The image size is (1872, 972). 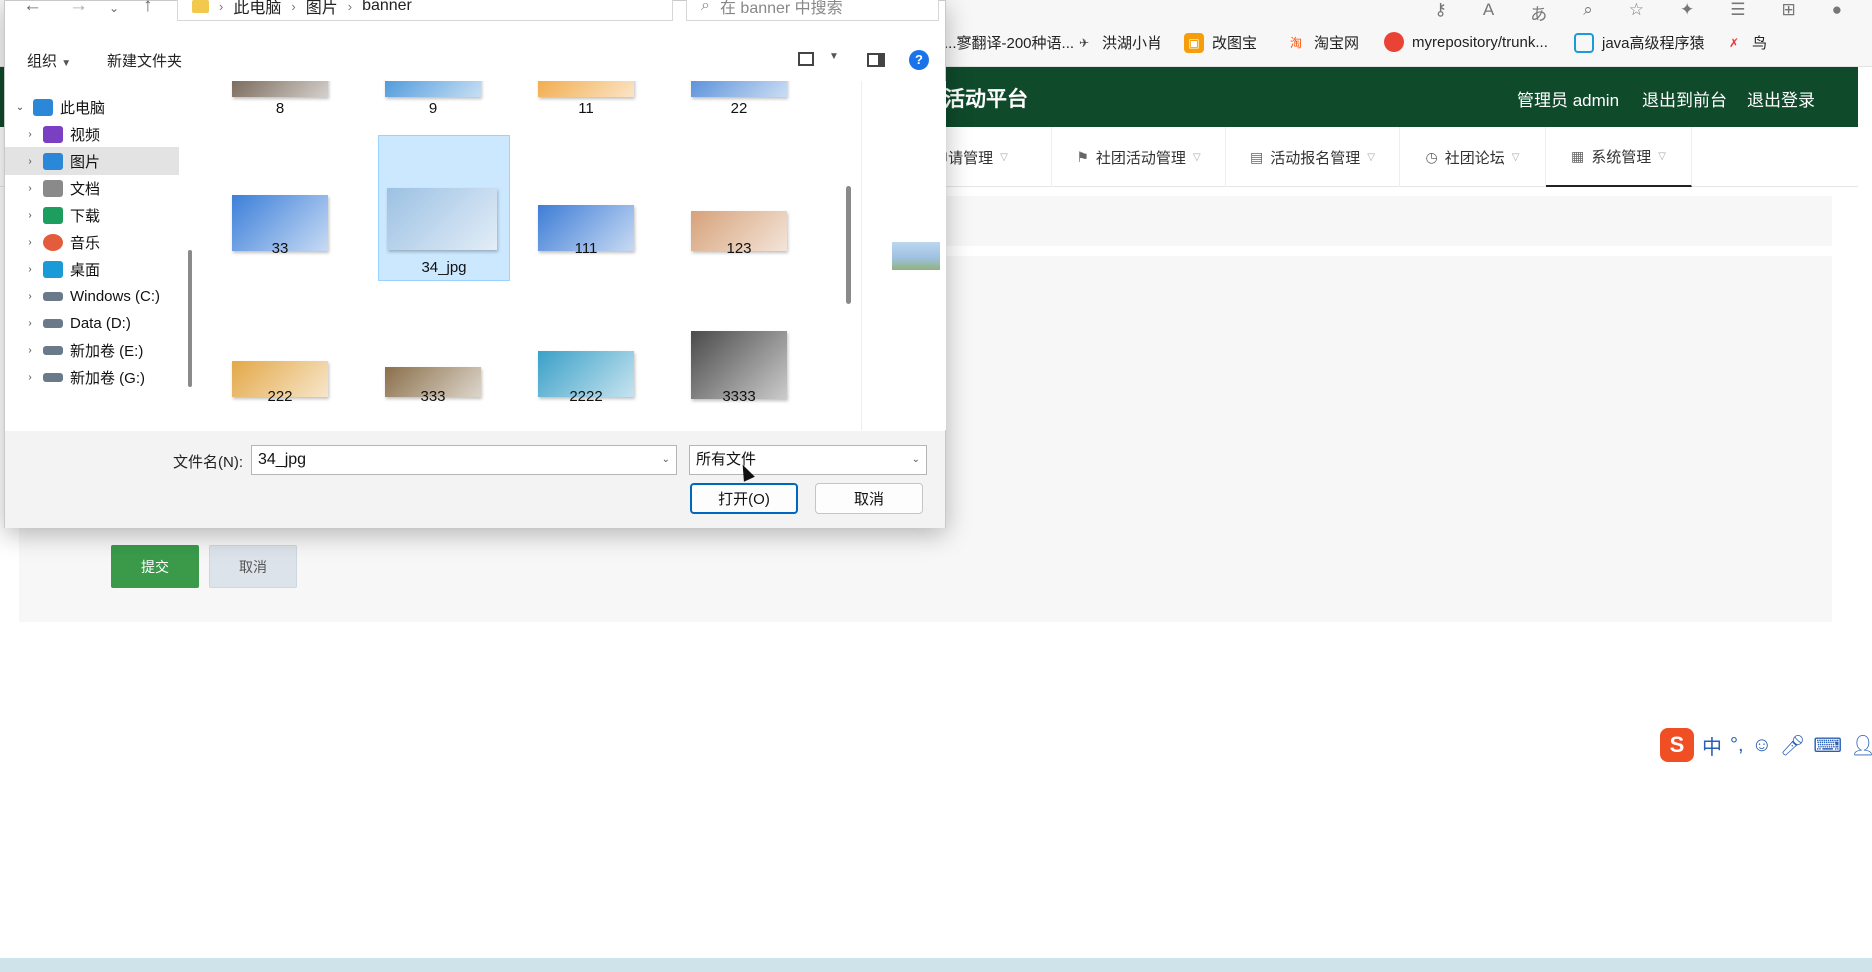 What do you see at coordinates (739, 346) in the screenshot?
I see `file-tile: 3333` at bounding box center [739, 346].